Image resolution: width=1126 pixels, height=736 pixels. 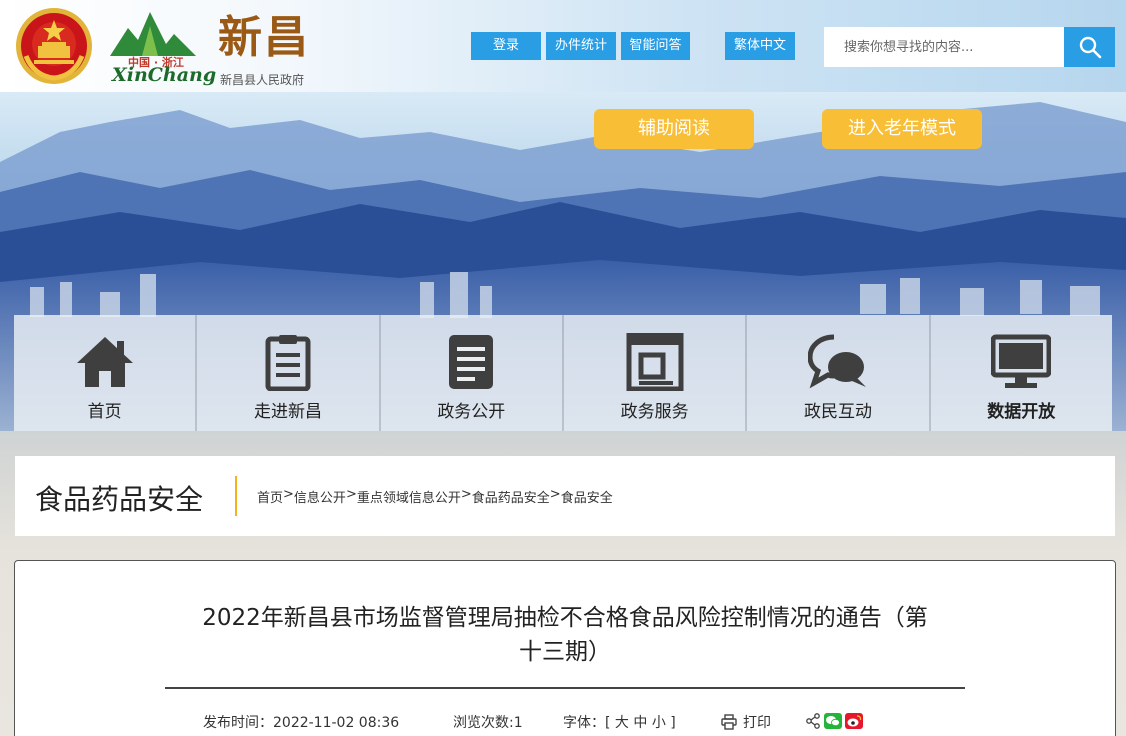 What do you see at coordinates (264, 37) in the screenshot?
I see `logo-chinese-name: 新昌` at bounding box center [264, 37].